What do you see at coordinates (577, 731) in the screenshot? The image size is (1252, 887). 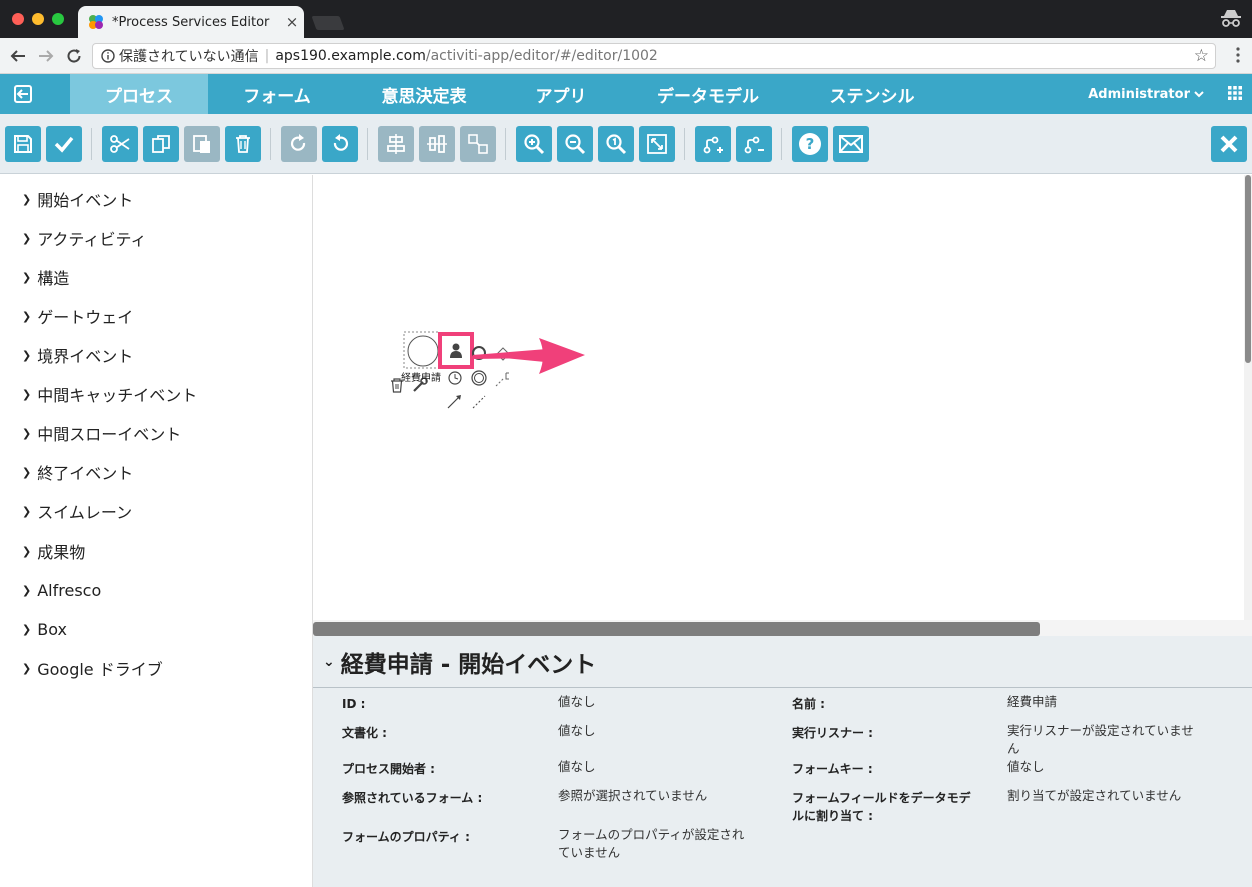 I see `property-value-documentation: 値なし` at bounding box center [577, 731].